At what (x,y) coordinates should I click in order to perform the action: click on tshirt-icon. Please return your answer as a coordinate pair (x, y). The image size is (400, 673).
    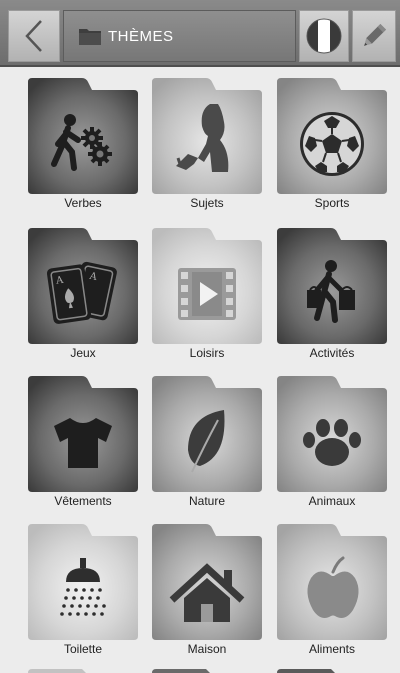
    Looking at the image, I should click on (83, 443).